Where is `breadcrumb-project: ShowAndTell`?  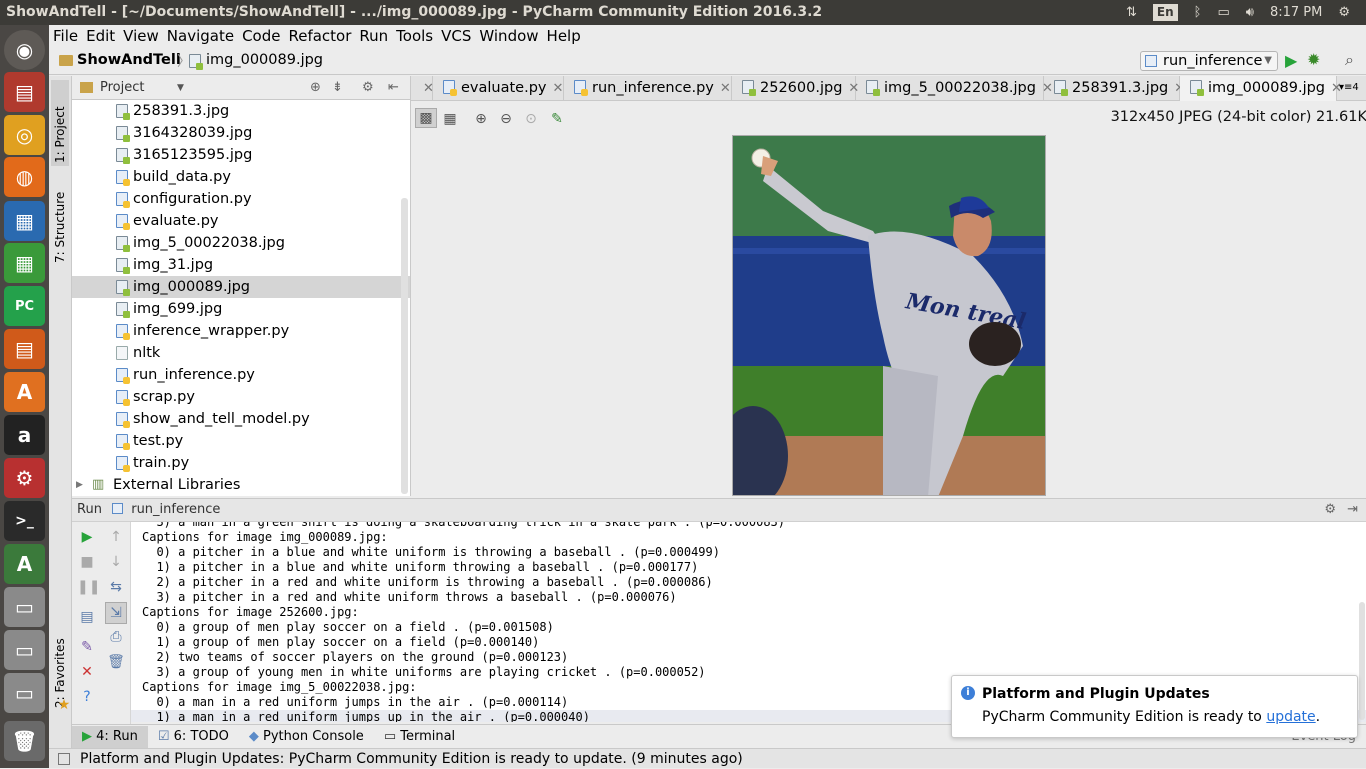 breadcrumb-project: ShowAndTell is located at coordinates (129, 60).